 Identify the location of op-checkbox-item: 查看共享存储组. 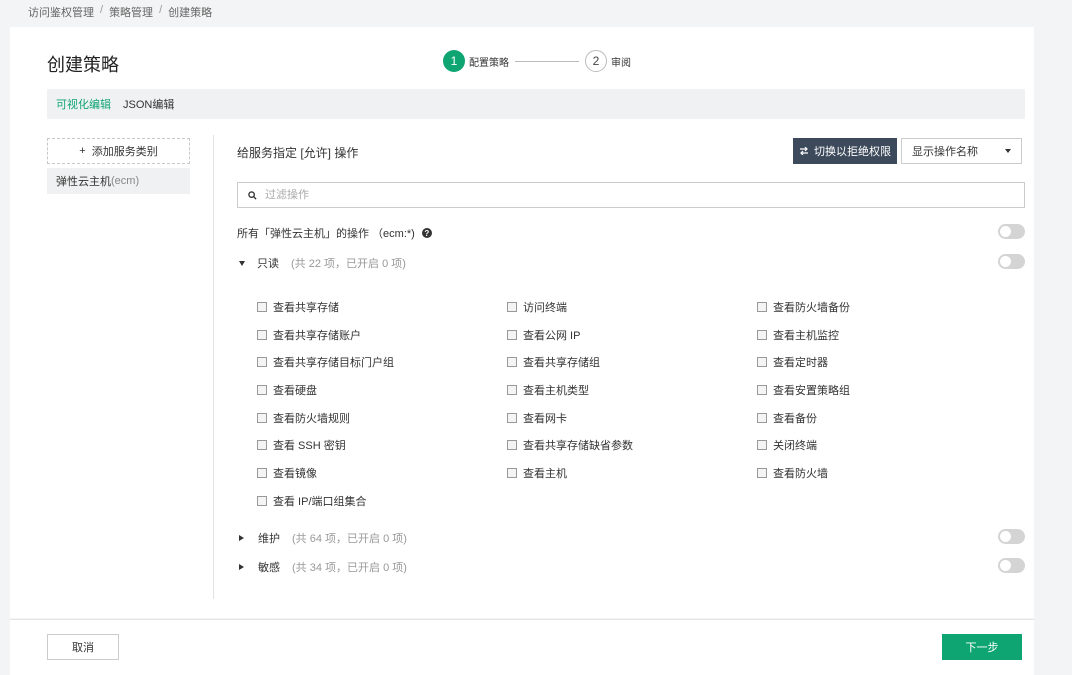
(632, 362).